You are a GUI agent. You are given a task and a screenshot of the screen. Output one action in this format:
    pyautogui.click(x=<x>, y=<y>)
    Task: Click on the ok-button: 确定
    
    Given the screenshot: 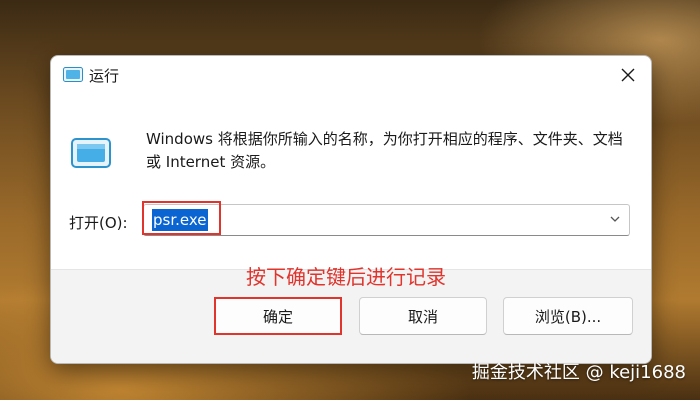 What is the action you would take?
    pyautogui.click(x=278, y=316)
    